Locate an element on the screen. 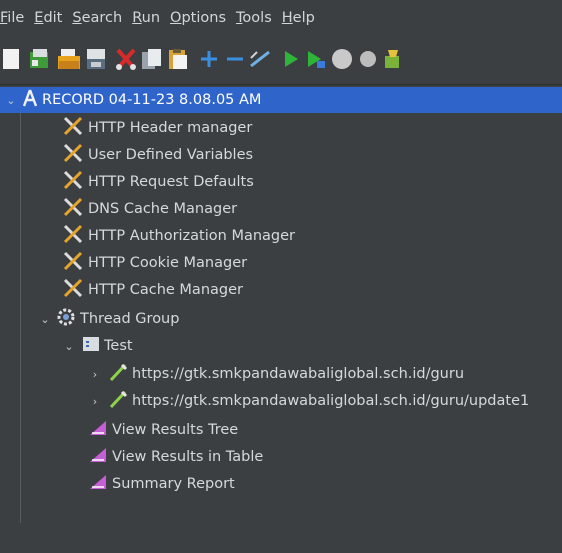  menu-file: File is located at coordinates (16, 18).